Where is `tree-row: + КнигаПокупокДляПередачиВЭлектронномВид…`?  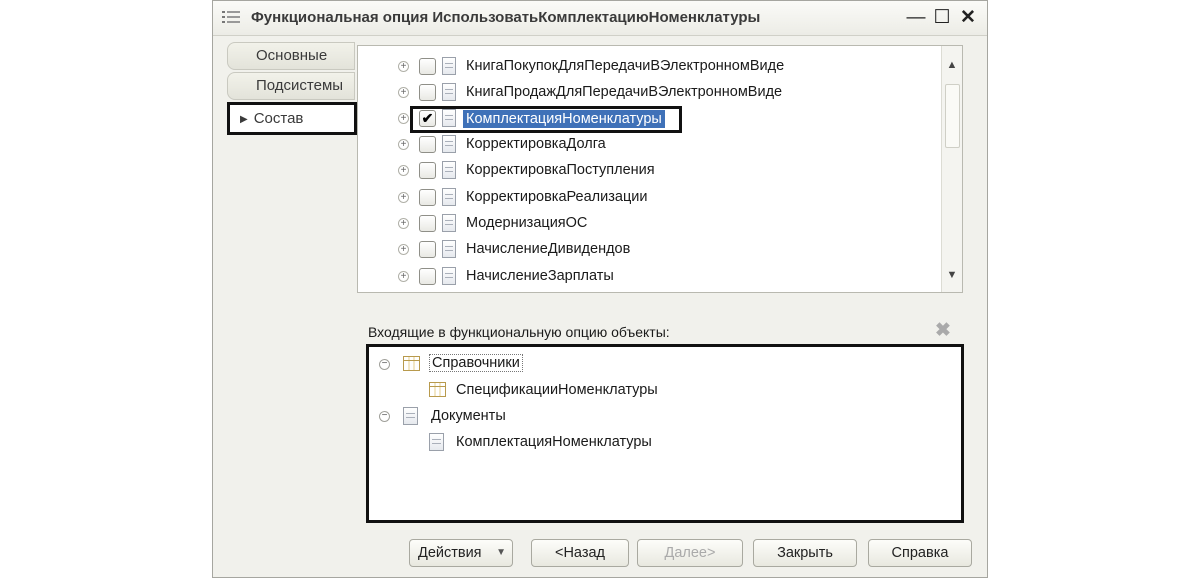
tree-row: + КнигаПокупокДляПередачиВЭлектронномВид… is located at coordinates (643, 67).